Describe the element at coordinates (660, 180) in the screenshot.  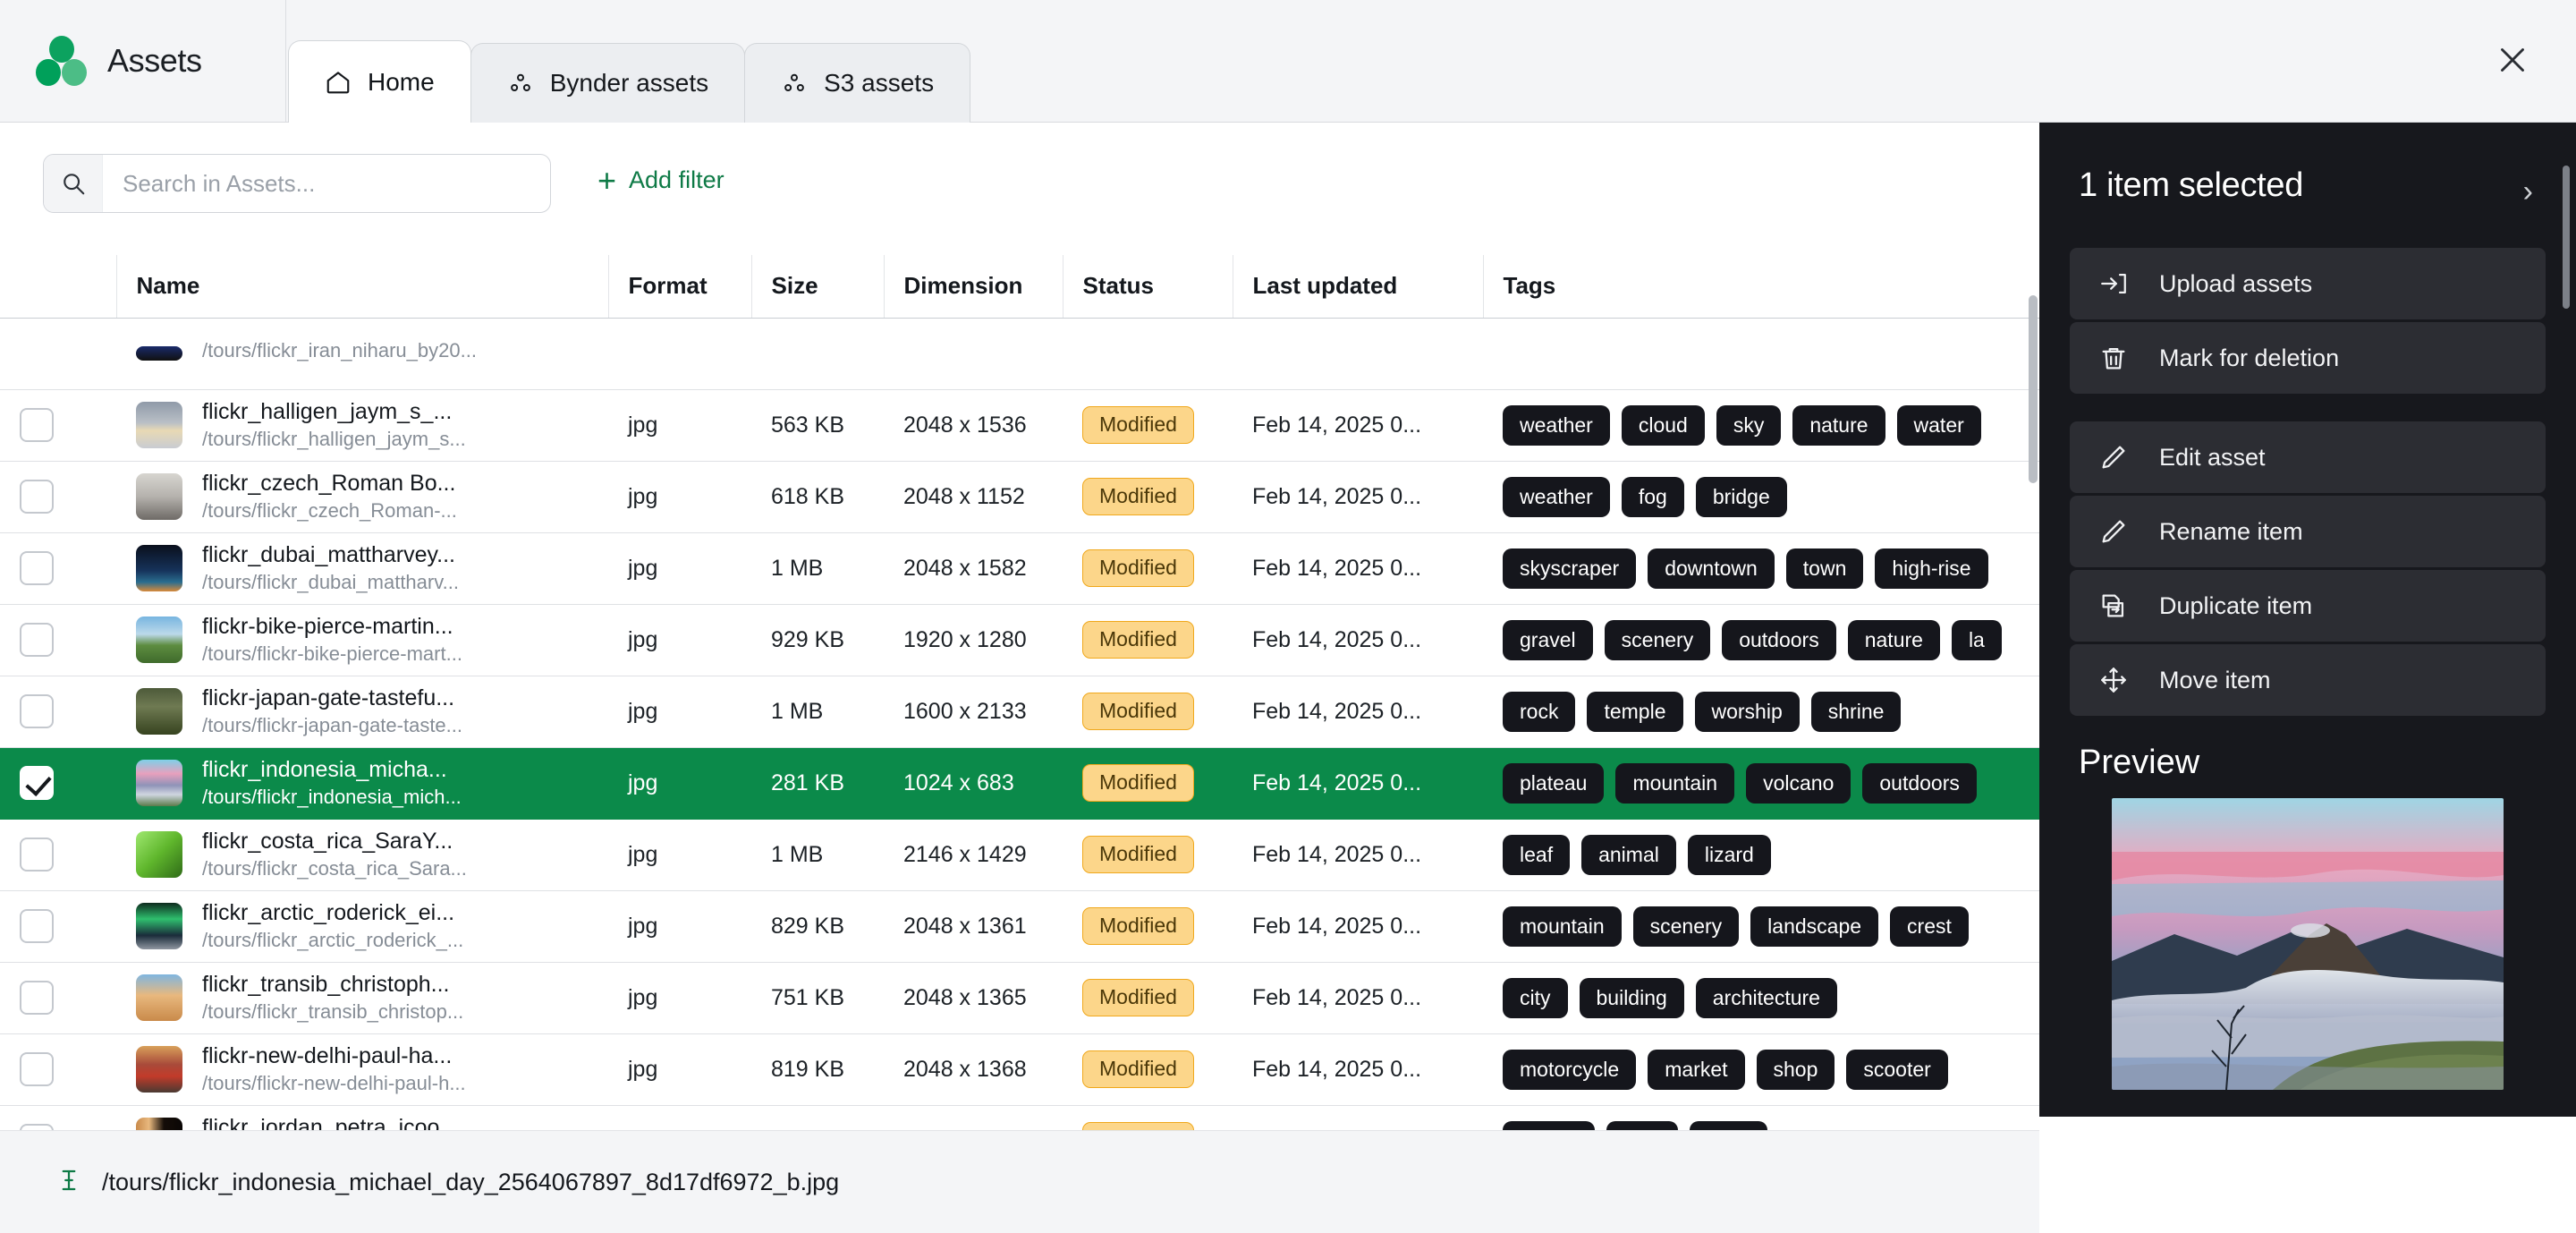
I see `add-filter-button: + Add filter` at that location.